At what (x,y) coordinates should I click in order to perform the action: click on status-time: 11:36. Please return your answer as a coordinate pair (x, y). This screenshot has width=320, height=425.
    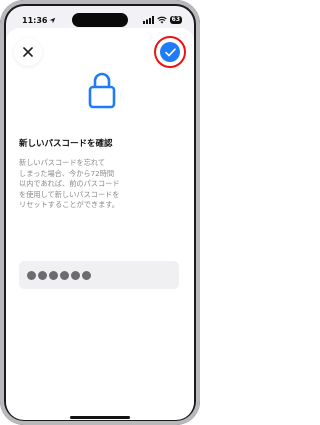
    Looking at the image, I should click on (35, 20).